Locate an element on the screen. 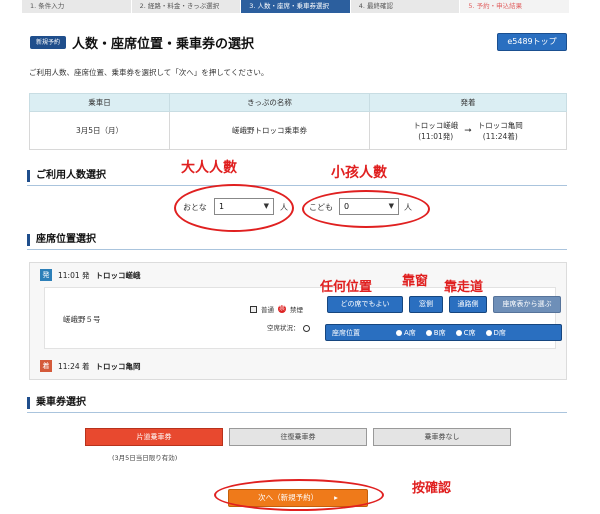 The image size is (600, 514). arrival-badge: 着 is located at coordinates (46, 366).